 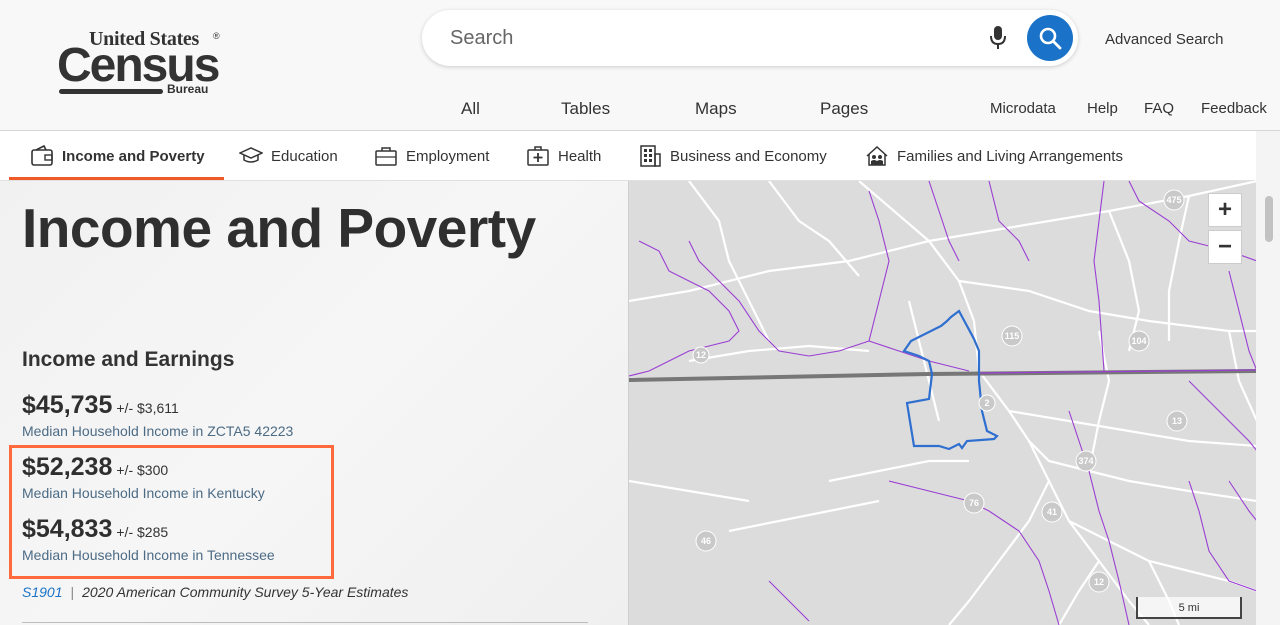 I want to click on tab-all: All, so click(x=470, y=109).